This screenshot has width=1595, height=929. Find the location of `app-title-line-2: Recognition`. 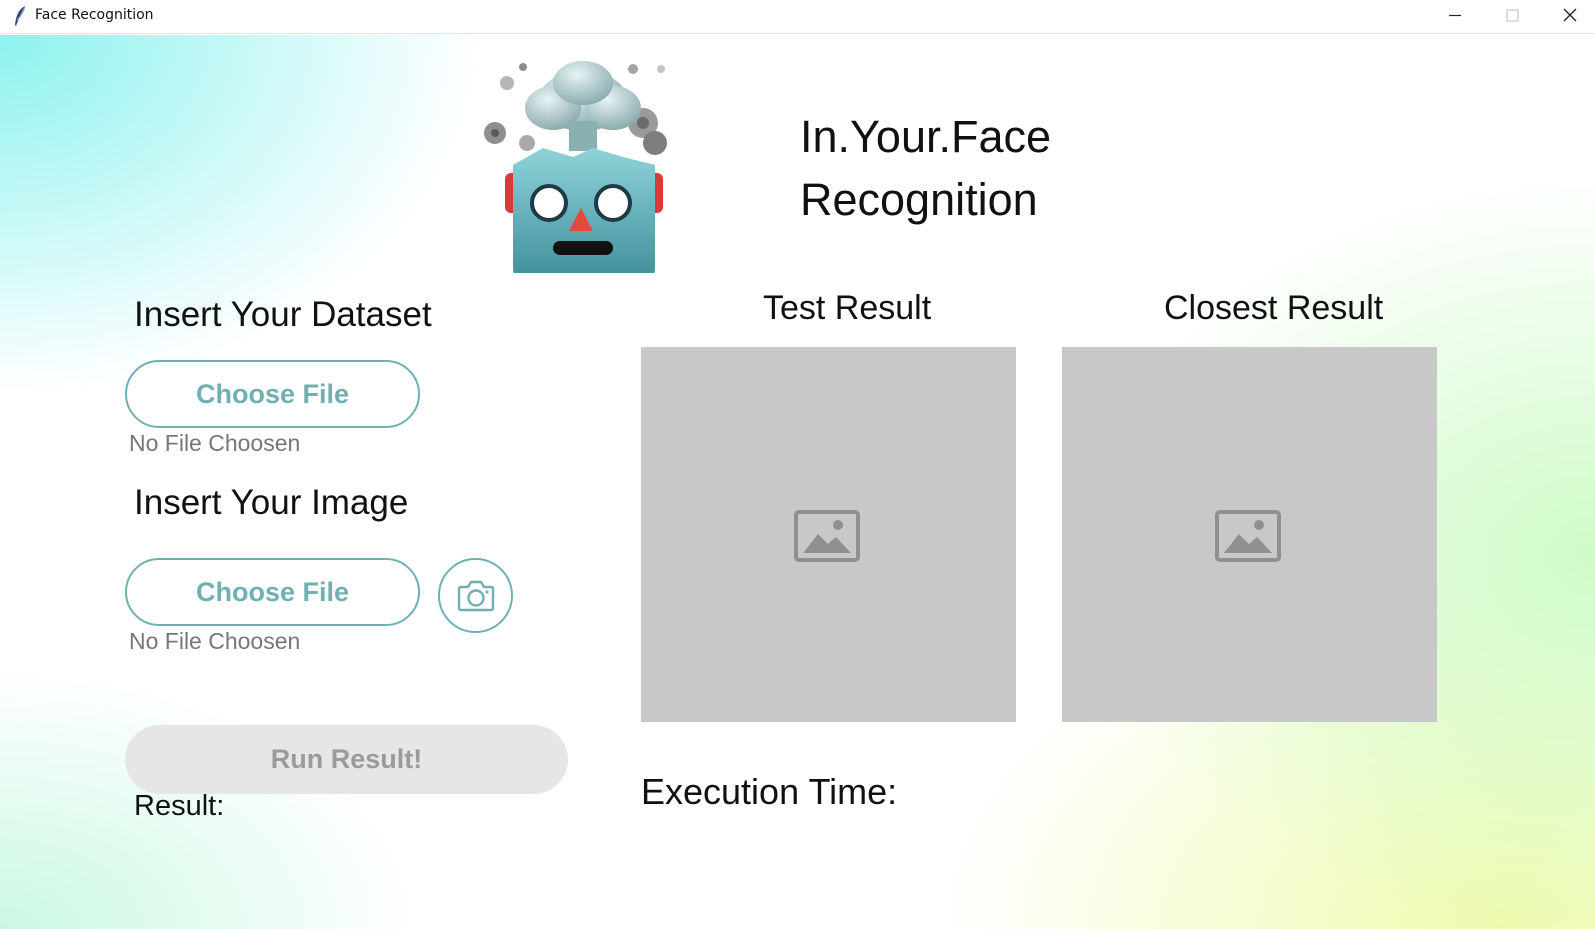

app-title-line-2: Recognition is located at coordinates (919, 199).